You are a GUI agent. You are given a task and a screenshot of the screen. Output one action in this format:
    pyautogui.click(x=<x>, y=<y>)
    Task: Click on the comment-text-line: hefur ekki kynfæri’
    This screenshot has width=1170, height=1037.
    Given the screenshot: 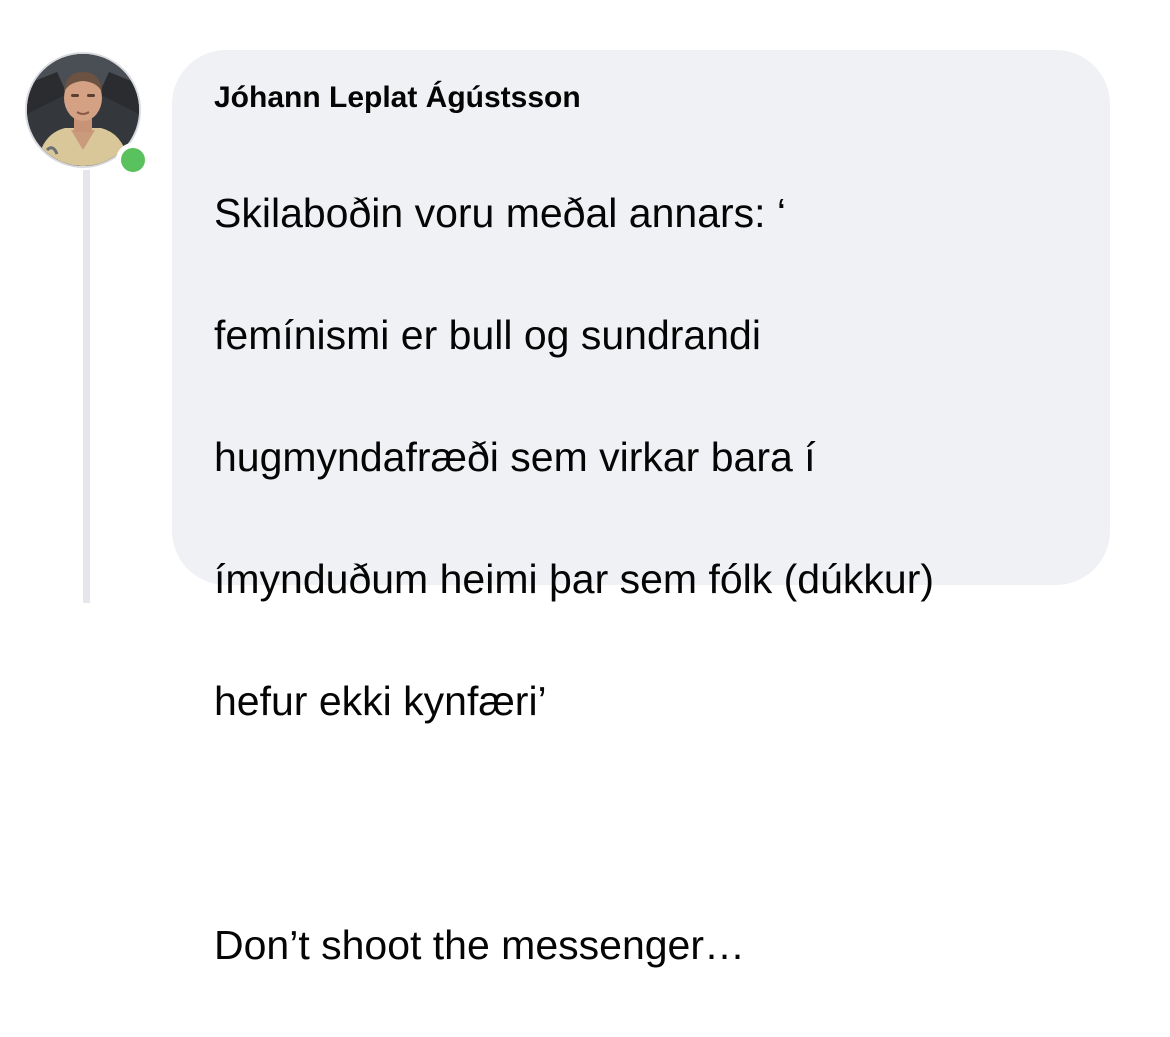 What is the action you would take?
    pyautogui.click(x=380, y=701)
    